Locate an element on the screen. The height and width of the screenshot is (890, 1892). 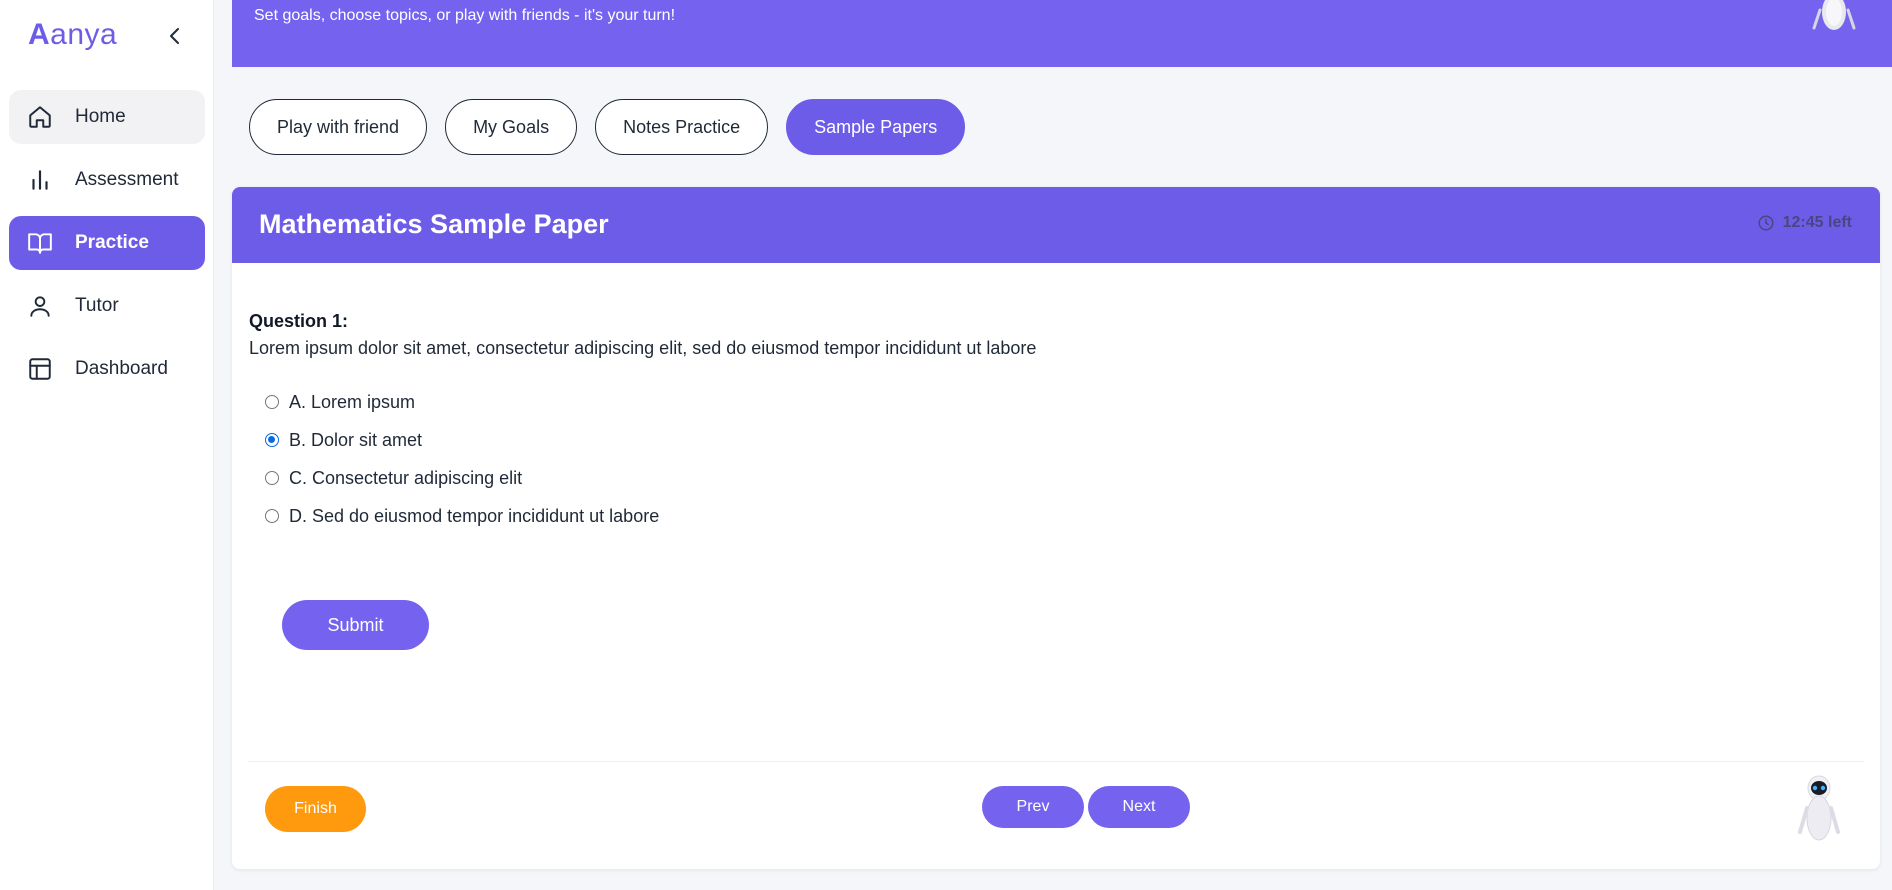
user-icon is located at coordinates (40, 306).